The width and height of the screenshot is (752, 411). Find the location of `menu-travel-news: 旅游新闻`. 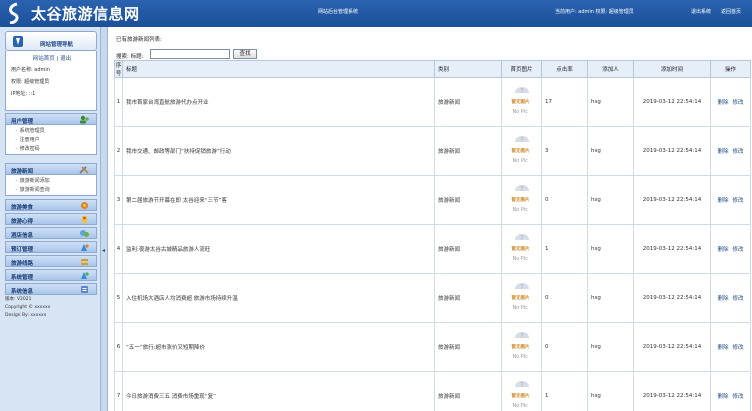

menu-travel-news: 旅游新闻 is located at coordinates (51, 169).